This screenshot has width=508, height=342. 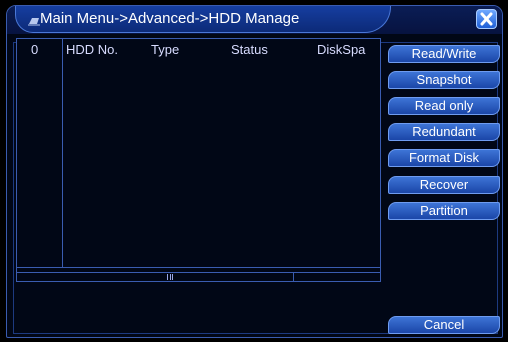 I want to click on horizontal-scrollbar, so click(x=198, y=277).